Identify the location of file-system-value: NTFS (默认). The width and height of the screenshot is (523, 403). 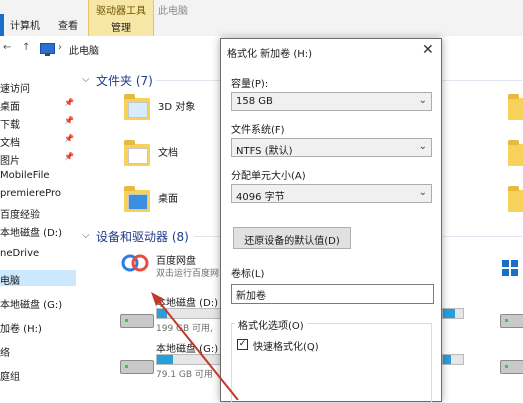
(264, 151).